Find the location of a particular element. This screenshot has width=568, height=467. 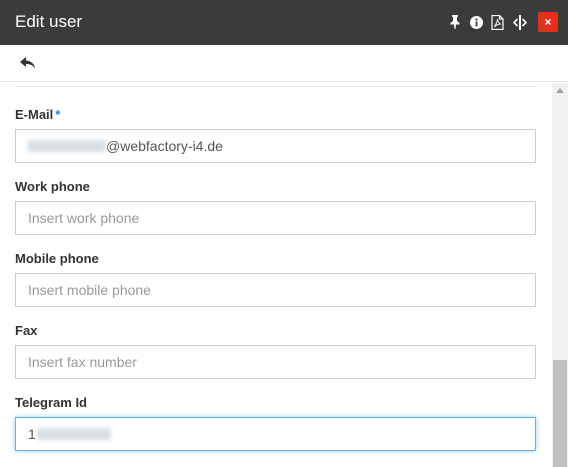

telegram-id-field: 1 is located at coordinates (275, 434).